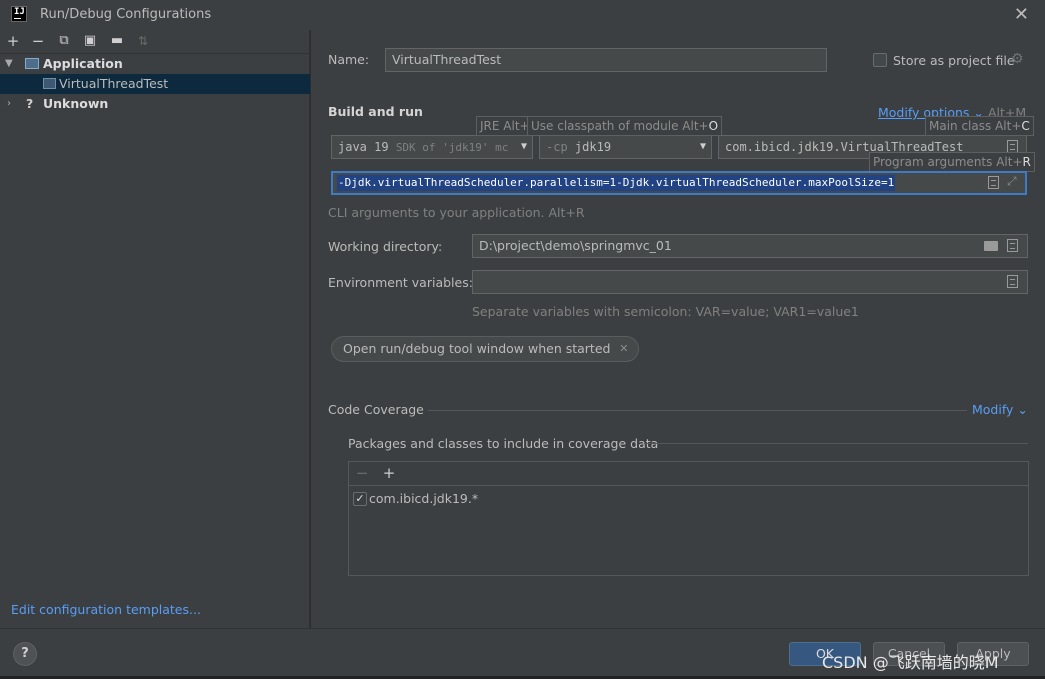  I want to click on classpath-select: -cp jdk19 ▼, so click(625, 147).